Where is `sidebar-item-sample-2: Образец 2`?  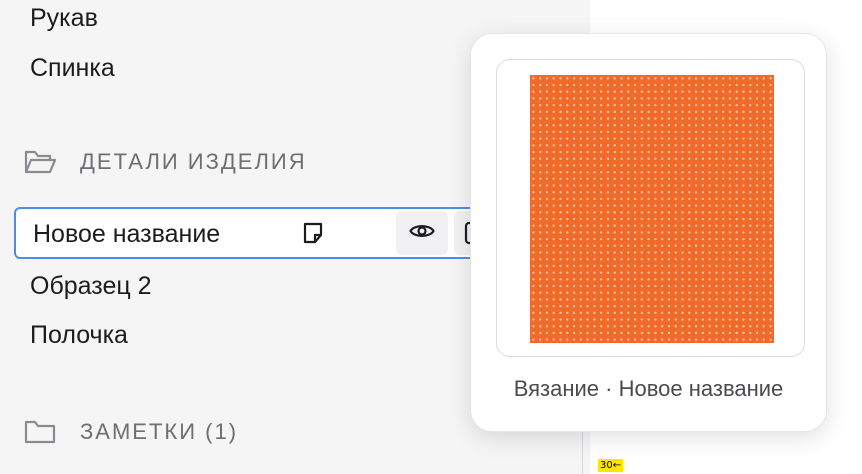 sidebar-item-sample-2: Образец 2 is located at coordinates (91, 286).